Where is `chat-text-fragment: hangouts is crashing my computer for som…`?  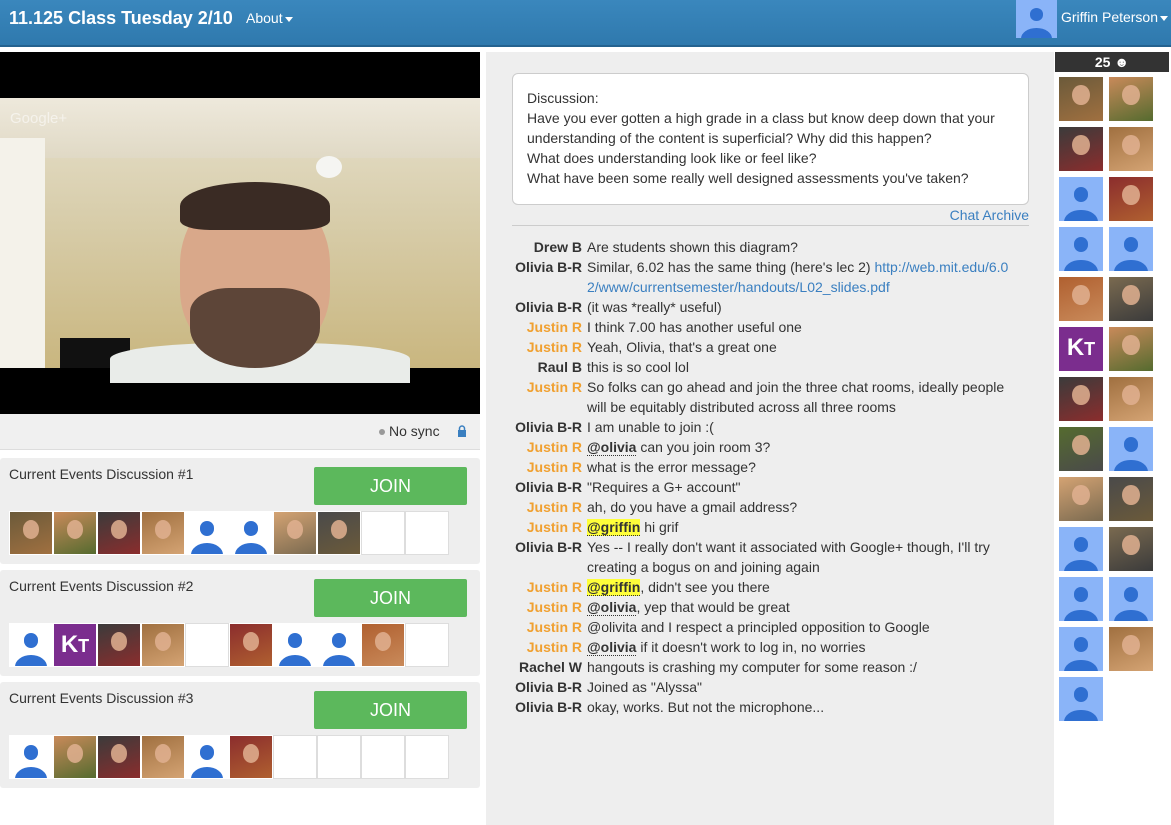
chat-text-fragment: hangouts is crashing my computer for som… is located at coordinates (752, 667).